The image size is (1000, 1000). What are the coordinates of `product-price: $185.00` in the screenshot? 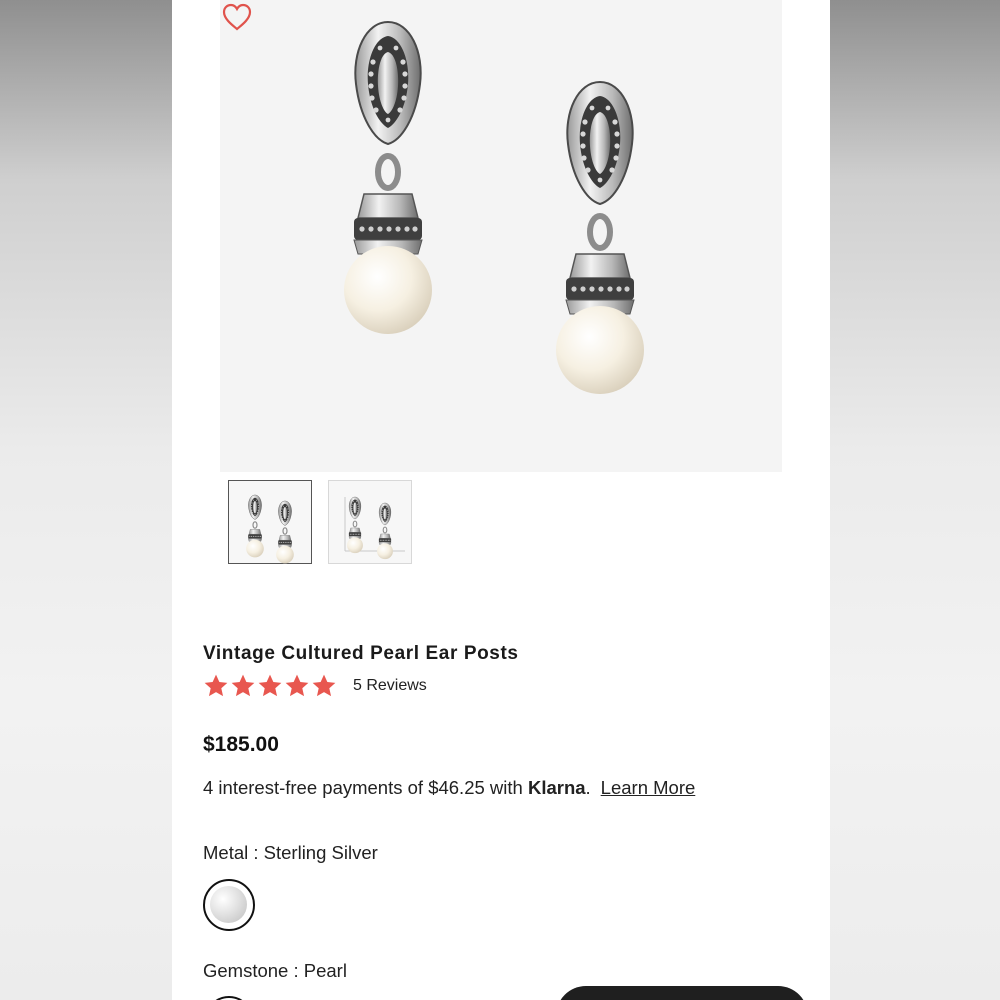 It's located at (241, 744).